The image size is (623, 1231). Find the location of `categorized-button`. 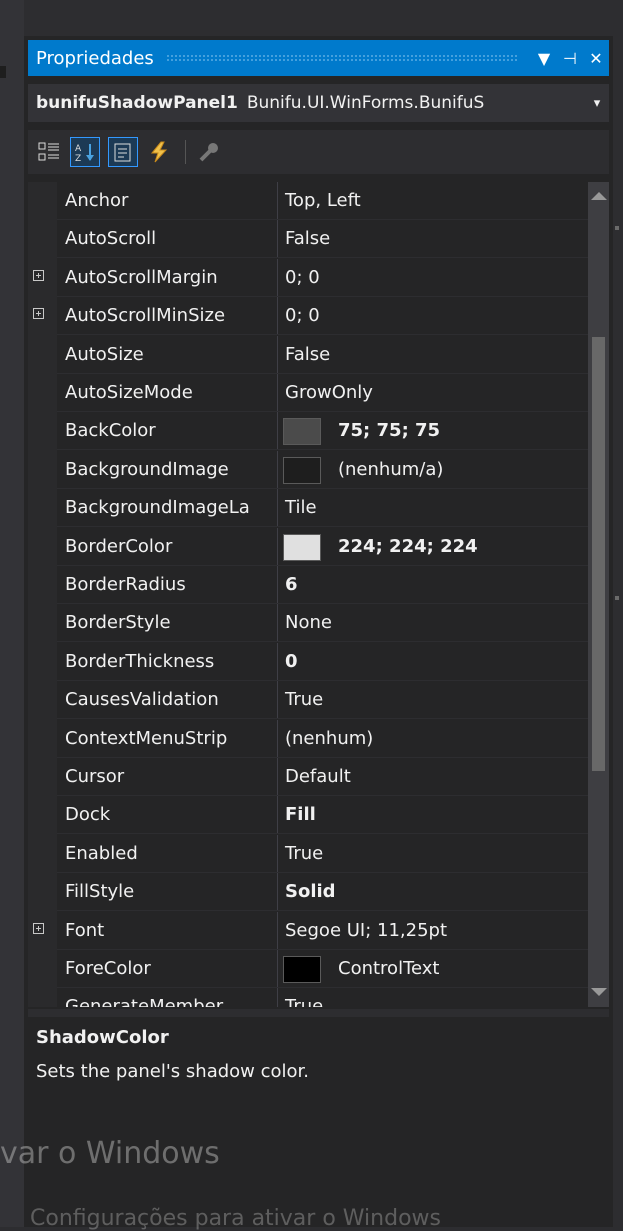

categorized-button is located at coordinates (49, 152).